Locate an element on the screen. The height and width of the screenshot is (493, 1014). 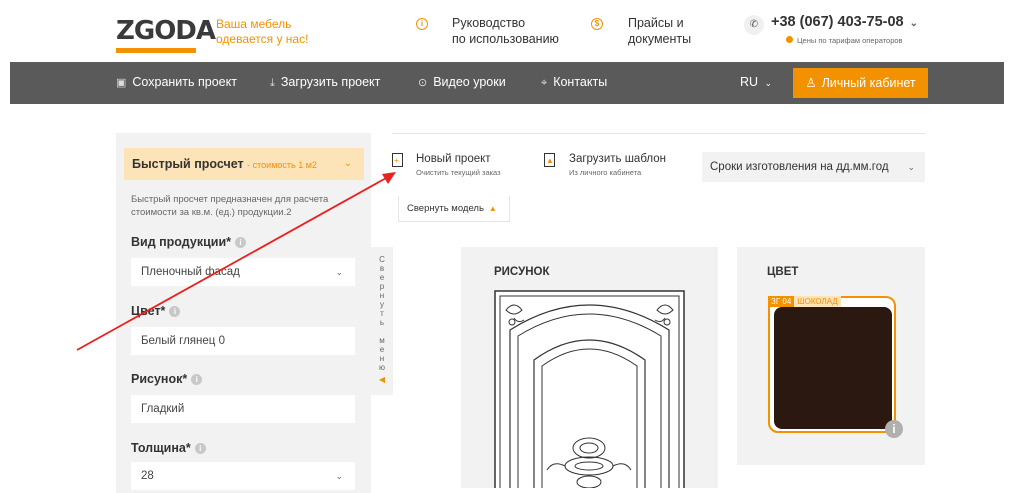
prices-line-2: документы is located at coordinates (660, 39).